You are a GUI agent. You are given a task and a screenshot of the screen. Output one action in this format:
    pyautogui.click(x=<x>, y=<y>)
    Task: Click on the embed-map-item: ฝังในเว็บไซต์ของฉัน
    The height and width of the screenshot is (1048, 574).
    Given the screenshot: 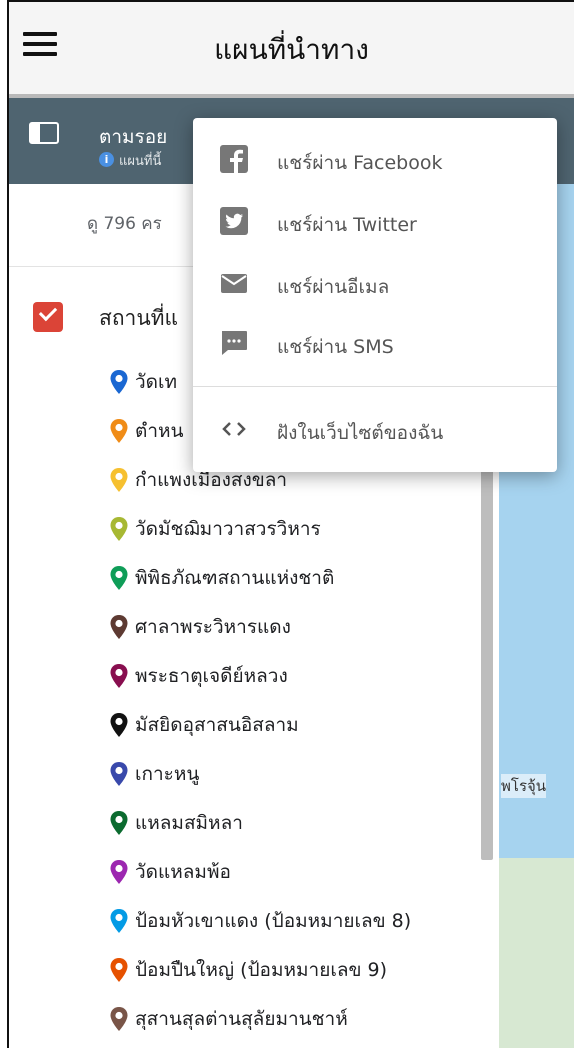 What is the action you would take?
    pyautogui.click(x=375, y=430)
    